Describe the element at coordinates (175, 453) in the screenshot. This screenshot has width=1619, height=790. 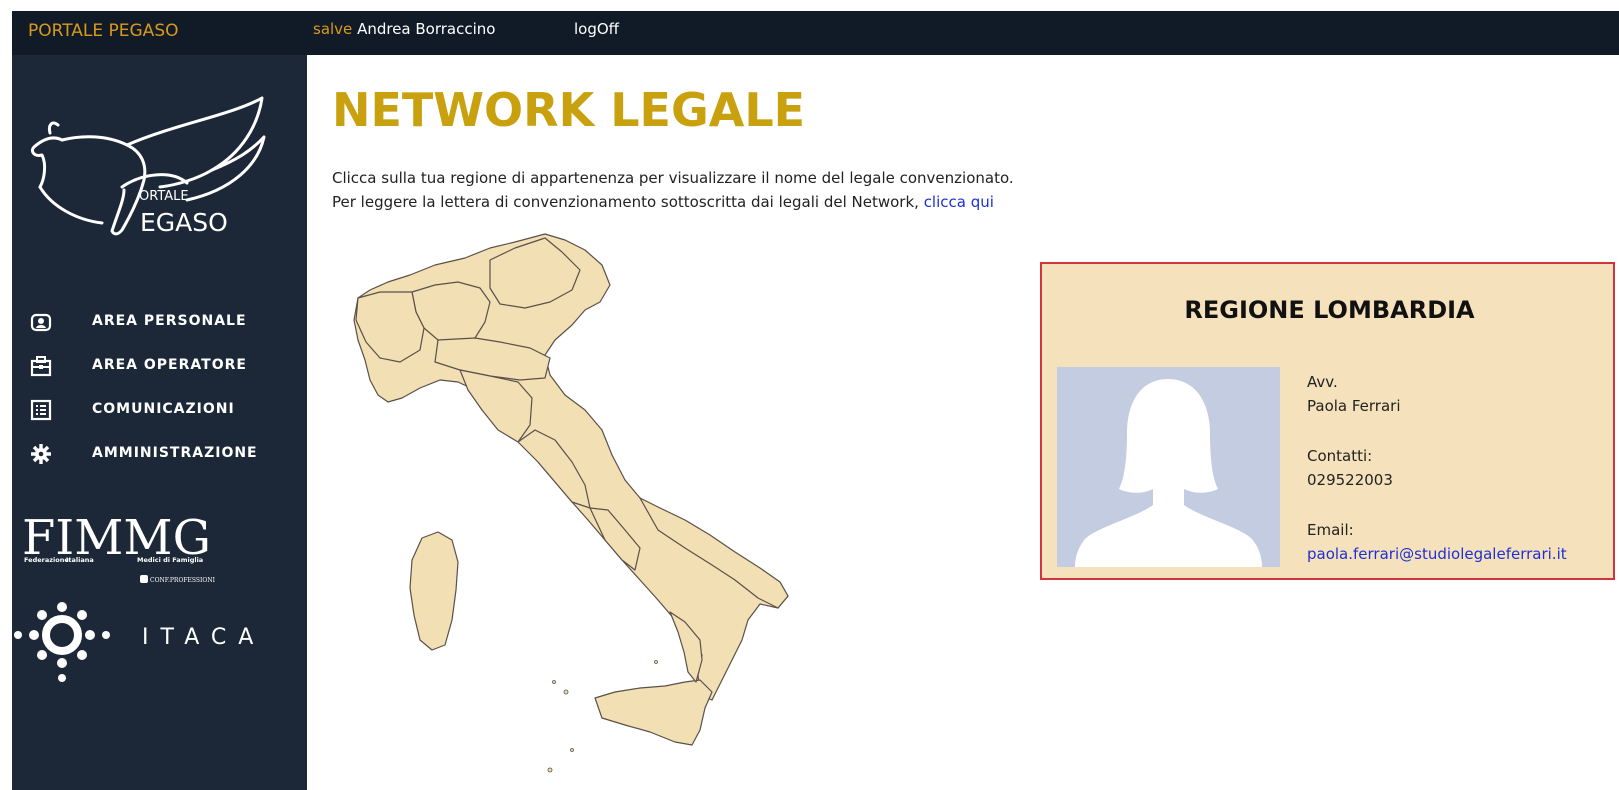
I see `sidebar-item-label: AMMINISTRAZIONE` at that location.